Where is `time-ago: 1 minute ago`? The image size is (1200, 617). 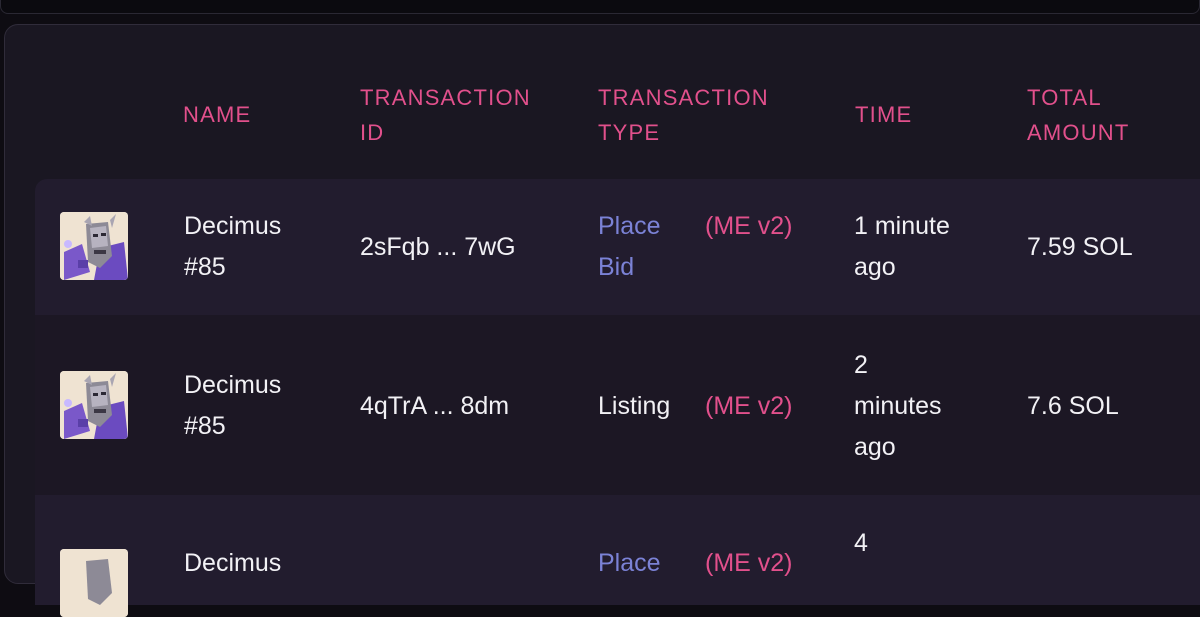 time-ago: 1 minute ago is located at coordinates (902, 247).